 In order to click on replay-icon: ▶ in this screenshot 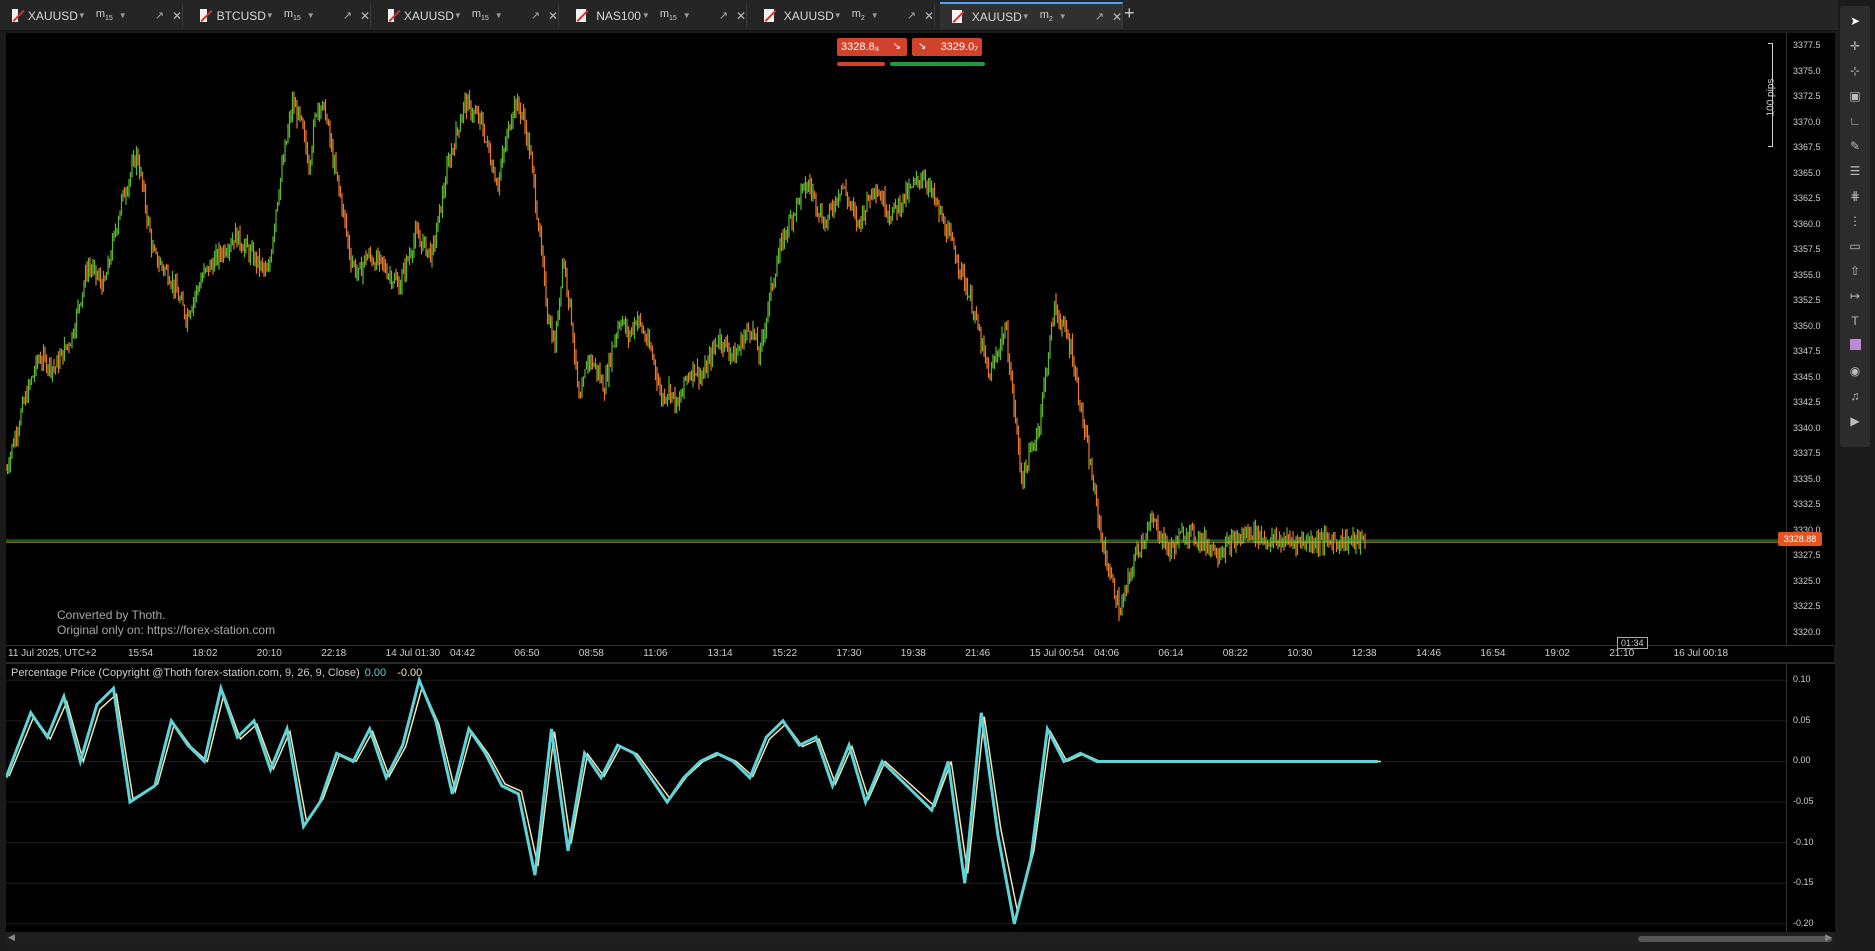, I will do `click(1855, 421)`.